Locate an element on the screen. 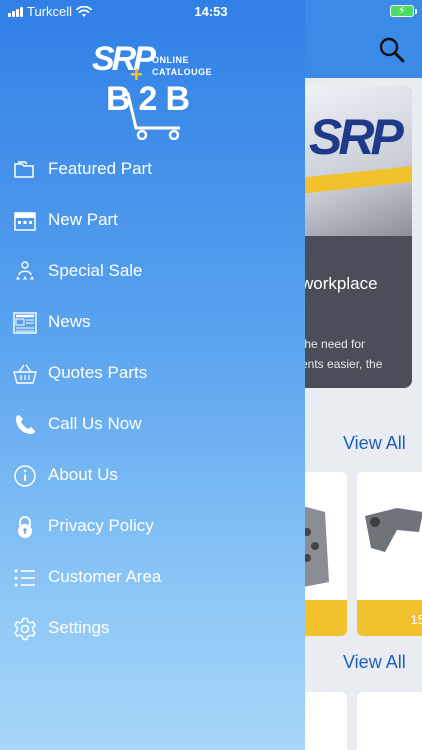 This screenshot has width=422, height=750. phone-icon is located at coordinates (25, 424).